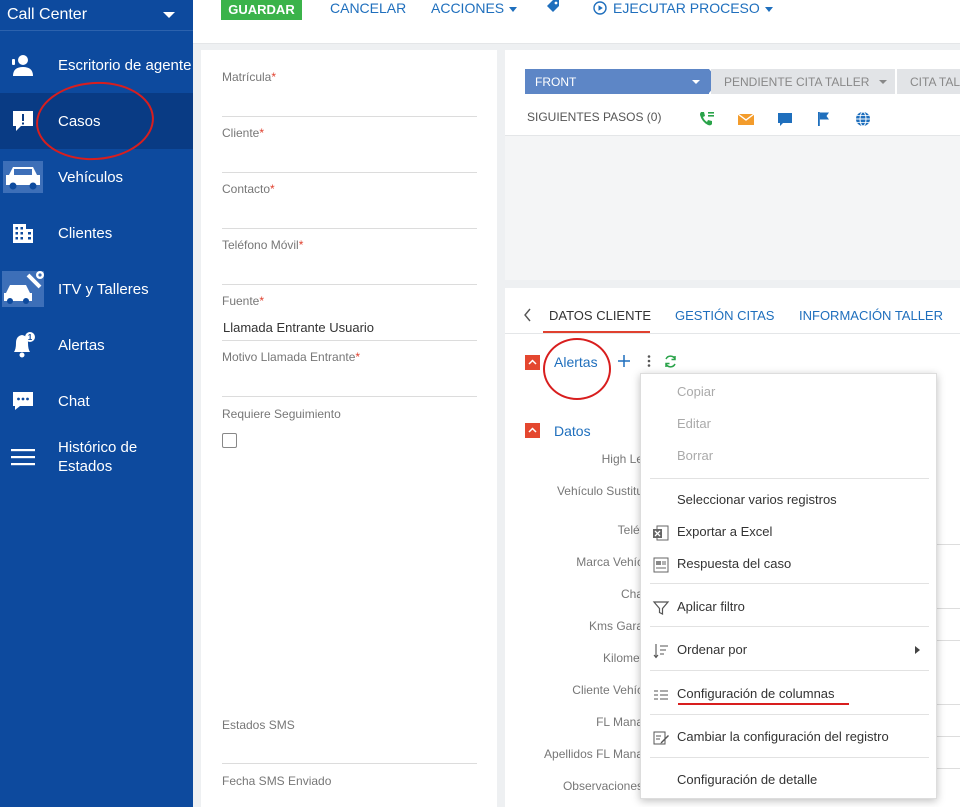 This screenshot has height=807, width=960. Describe the element at coordinates (96, 345) in the screenshot. I see `sidebar-item-alertas: 1 Alertas` at that location.